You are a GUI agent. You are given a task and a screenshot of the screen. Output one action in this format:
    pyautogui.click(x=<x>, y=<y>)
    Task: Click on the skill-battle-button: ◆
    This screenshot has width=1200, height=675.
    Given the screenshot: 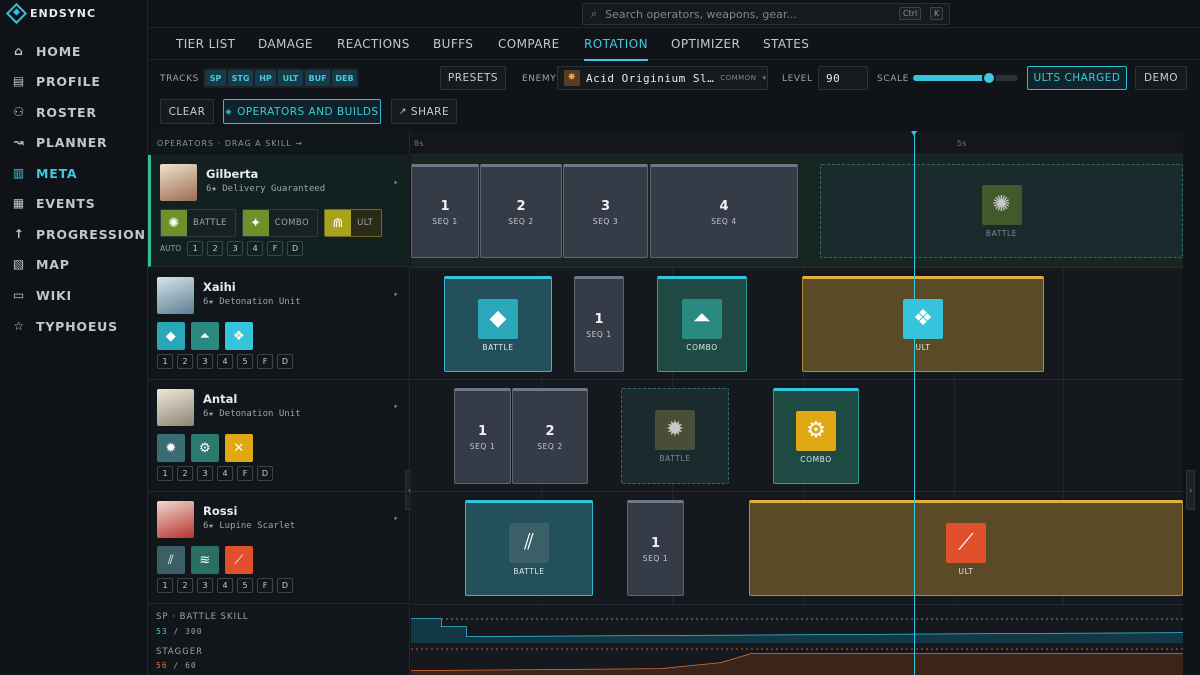 What is the action you would take?
    pyautogui.click(x=171, y=336)
    